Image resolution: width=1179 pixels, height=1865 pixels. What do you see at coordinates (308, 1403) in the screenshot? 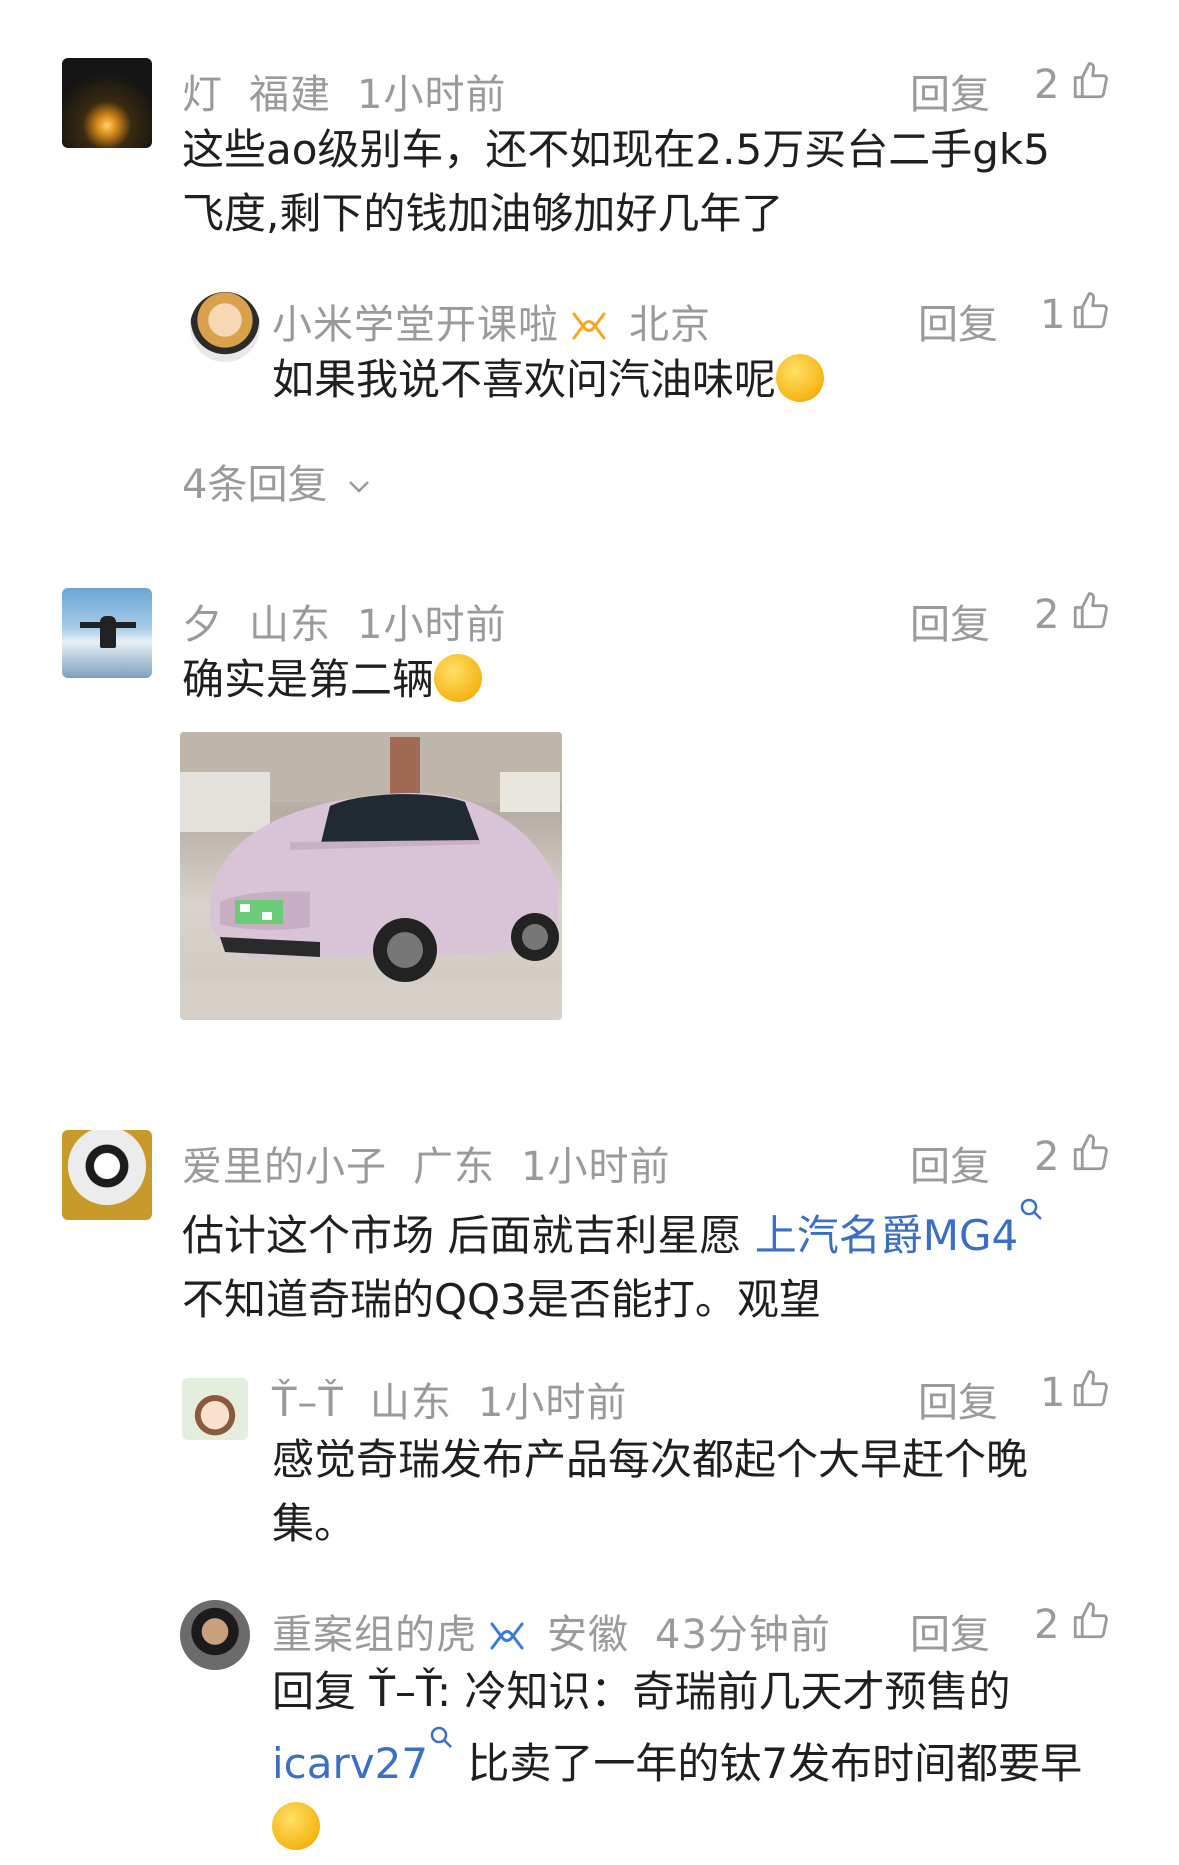
I see `username: Ť–Ť` at bounding box center [308, 1403].